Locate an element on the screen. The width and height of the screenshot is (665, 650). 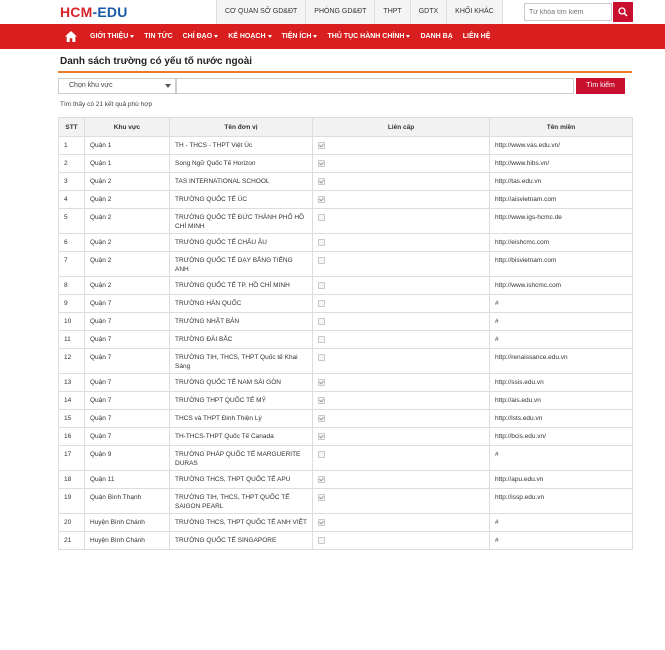
cell-stt: 17 is located at coordinates (71, 458).